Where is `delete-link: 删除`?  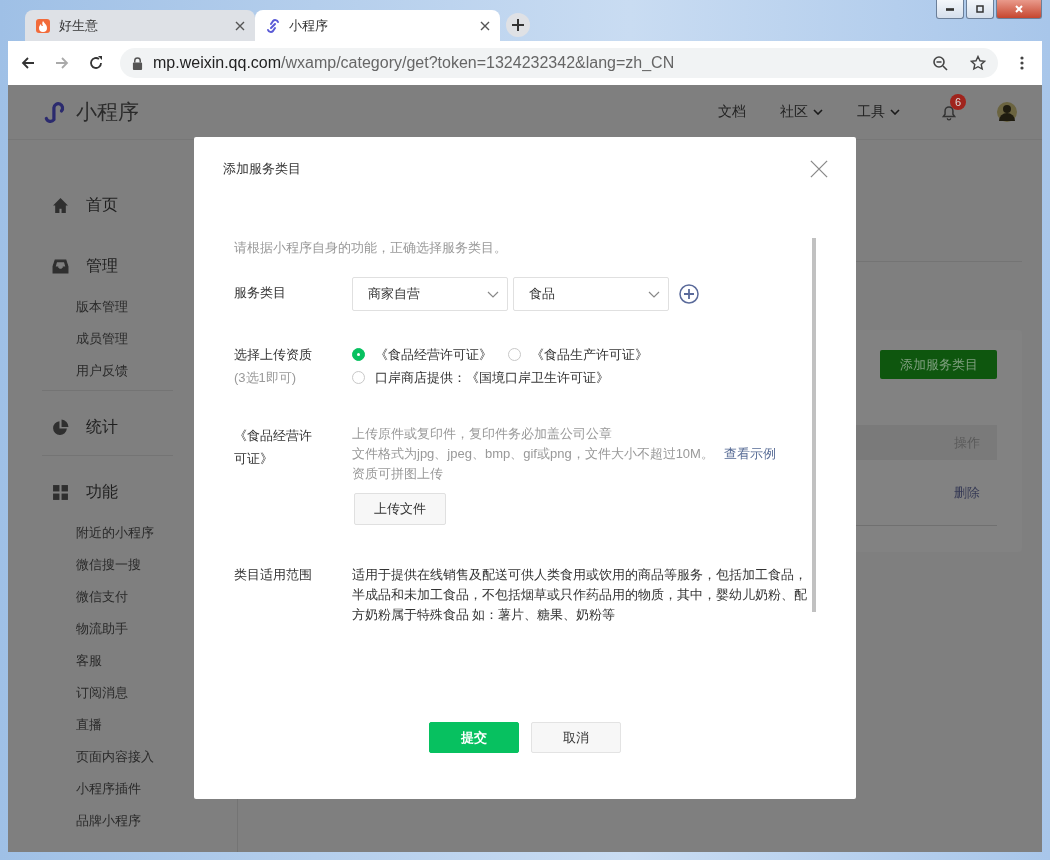
delete-link: 删除 is located at coordinates (967, 492).